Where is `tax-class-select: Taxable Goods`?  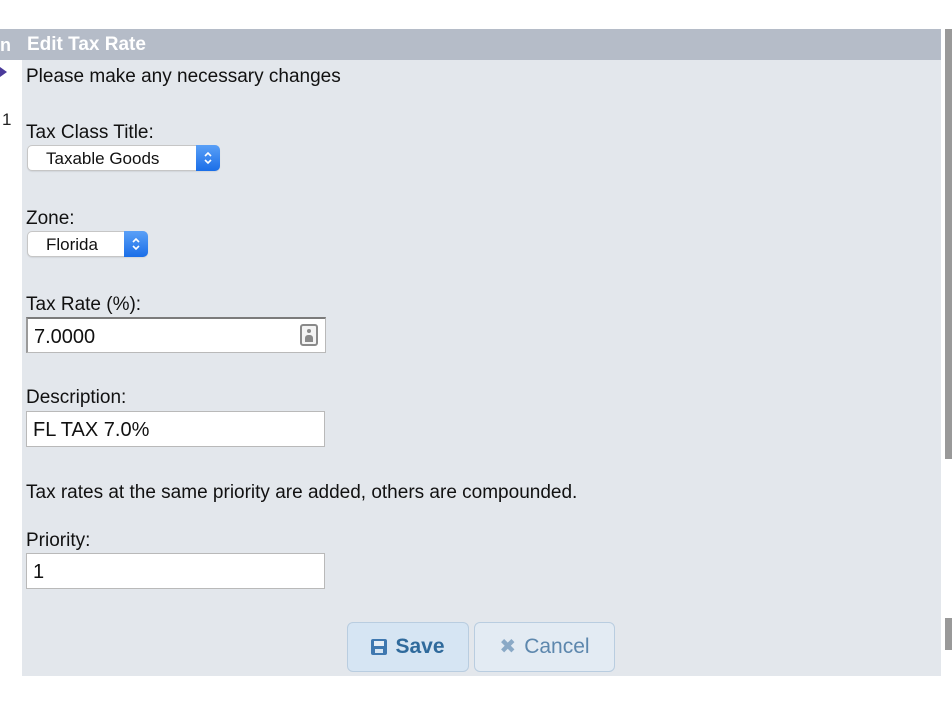 tax-class-select: Taxable Goods is located at coordinates (123, 158).